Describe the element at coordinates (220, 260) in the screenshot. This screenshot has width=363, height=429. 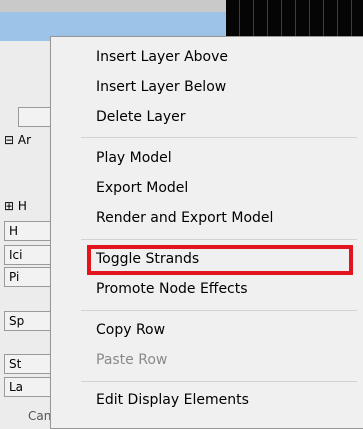
I see `annotation-highlight-box` at that location.